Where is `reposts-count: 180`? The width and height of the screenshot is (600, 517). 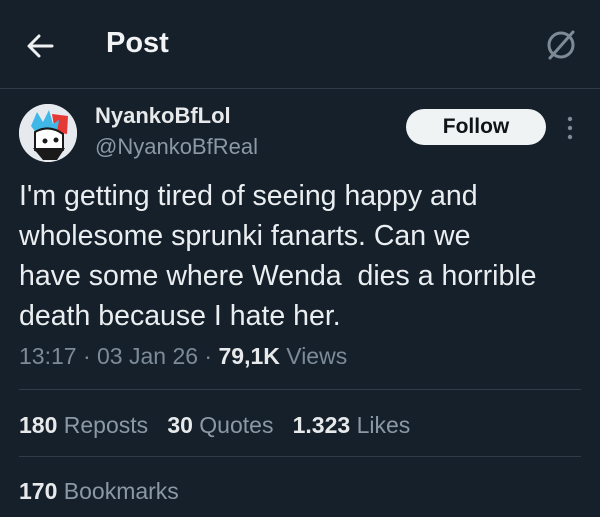
reposts-count: 180 is located at coordinates (38, 425).